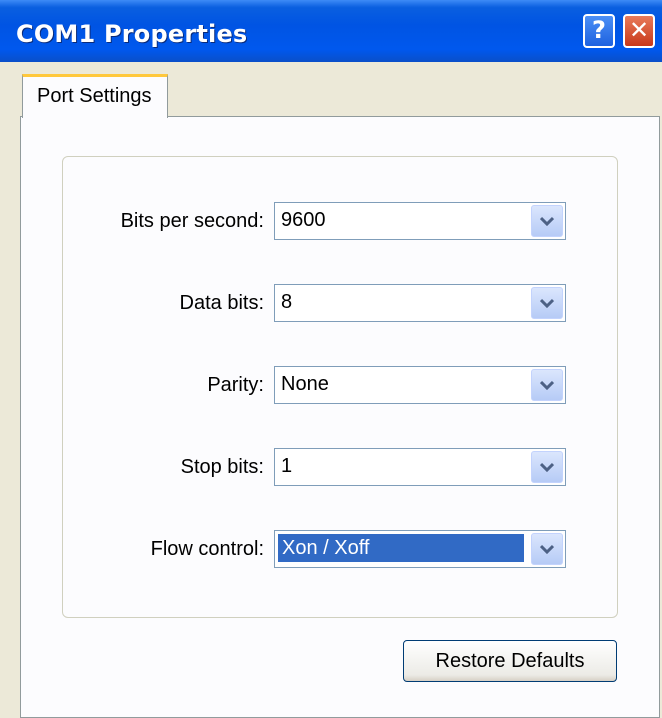 This screenshot has width=662, height=718. I want to click on stop-bits-value: 1, so click(287, 466).